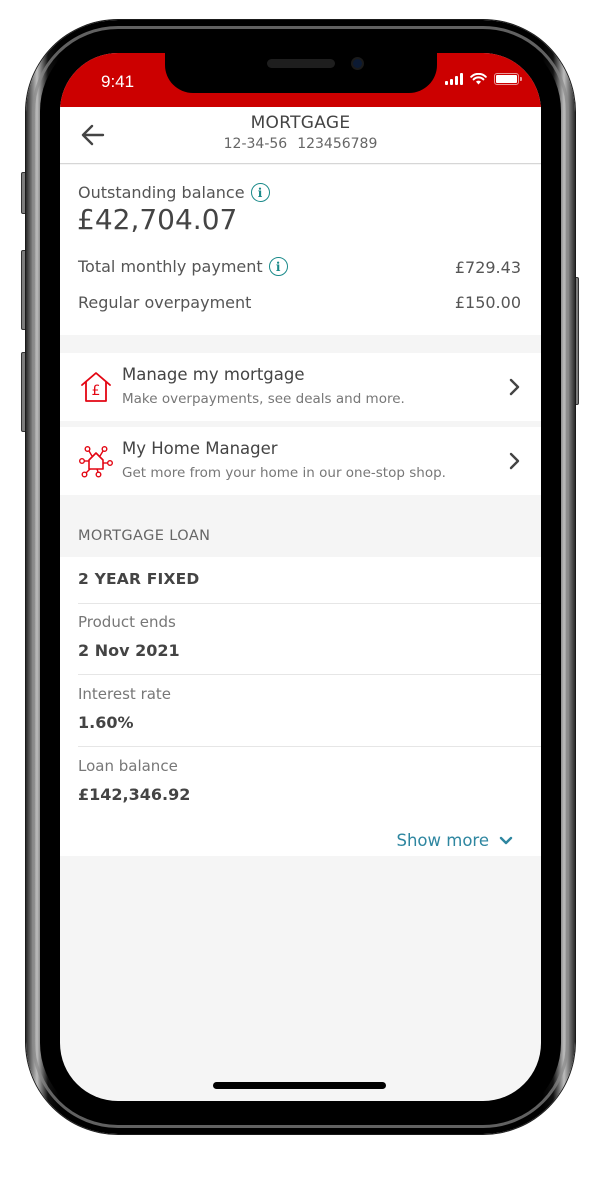  What do you see at coordinates (301, 73) in the screenshot?
I see `notch` at bounding box center [301, 73].